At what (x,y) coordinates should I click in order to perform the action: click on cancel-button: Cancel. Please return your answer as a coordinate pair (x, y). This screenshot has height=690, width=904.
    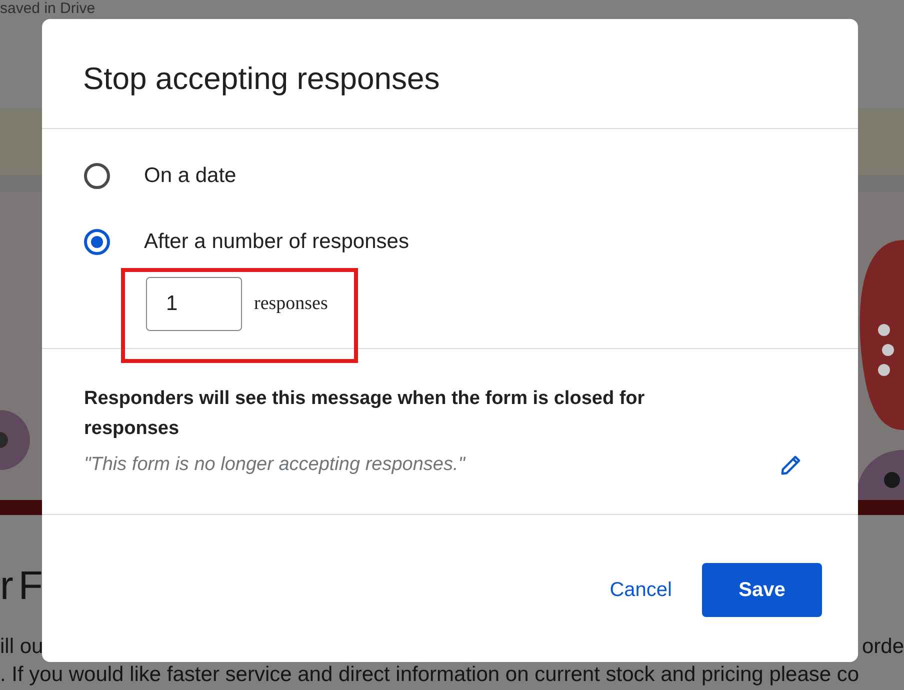
    Looking at the image, I should click on (641, 590).